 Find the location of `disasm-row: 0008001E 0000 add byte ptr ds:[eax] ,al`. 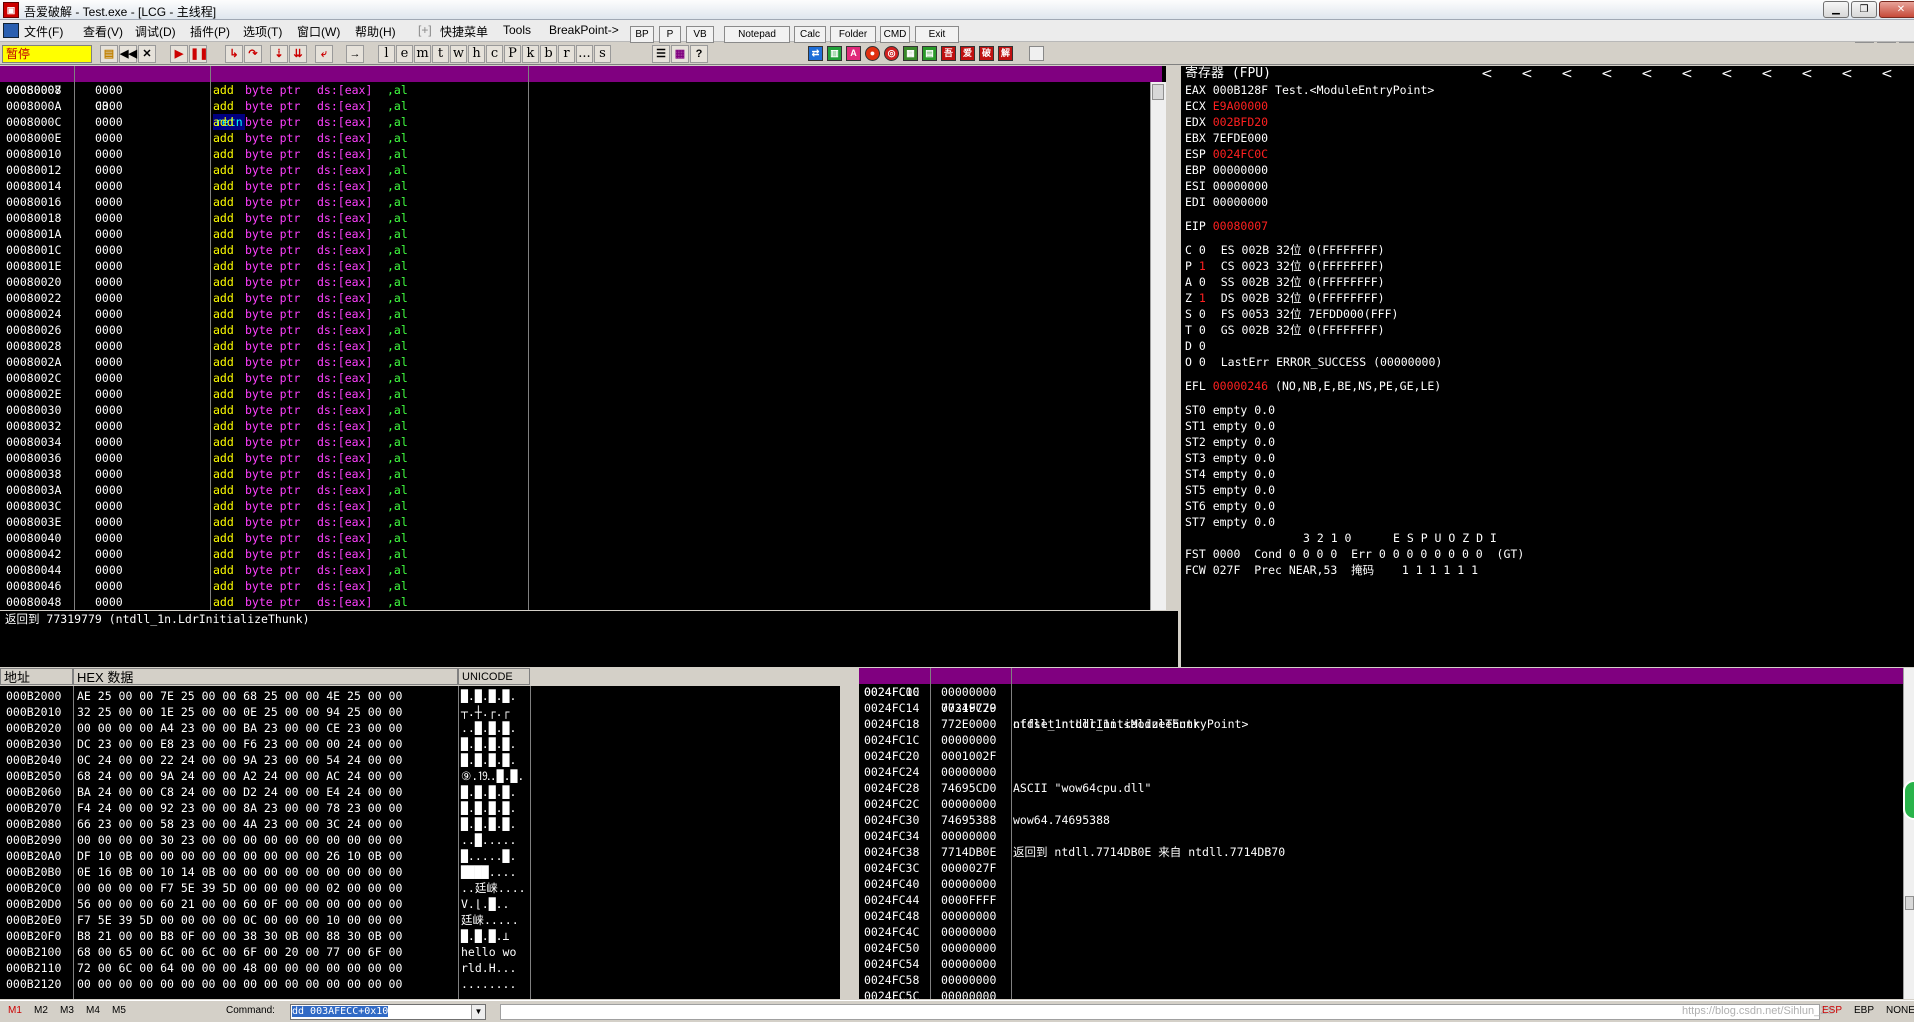

disasm-row: 0008001E 0000 add byte ptr ds:[eax] ,al is located at coordinates (575, 266).